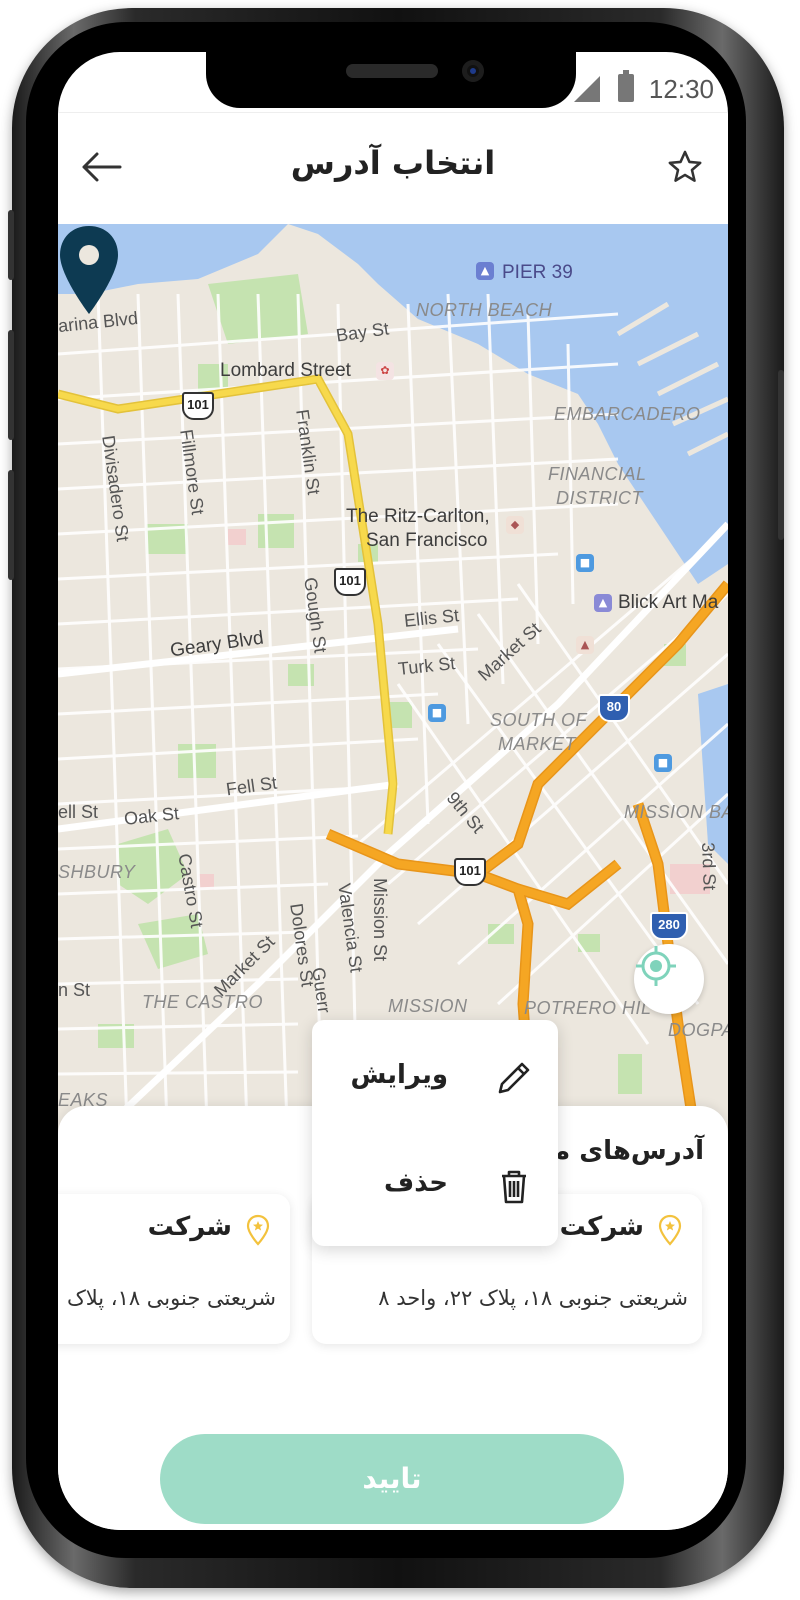  I want to click on map-label-market-district: MARKET, so click(537, 744).